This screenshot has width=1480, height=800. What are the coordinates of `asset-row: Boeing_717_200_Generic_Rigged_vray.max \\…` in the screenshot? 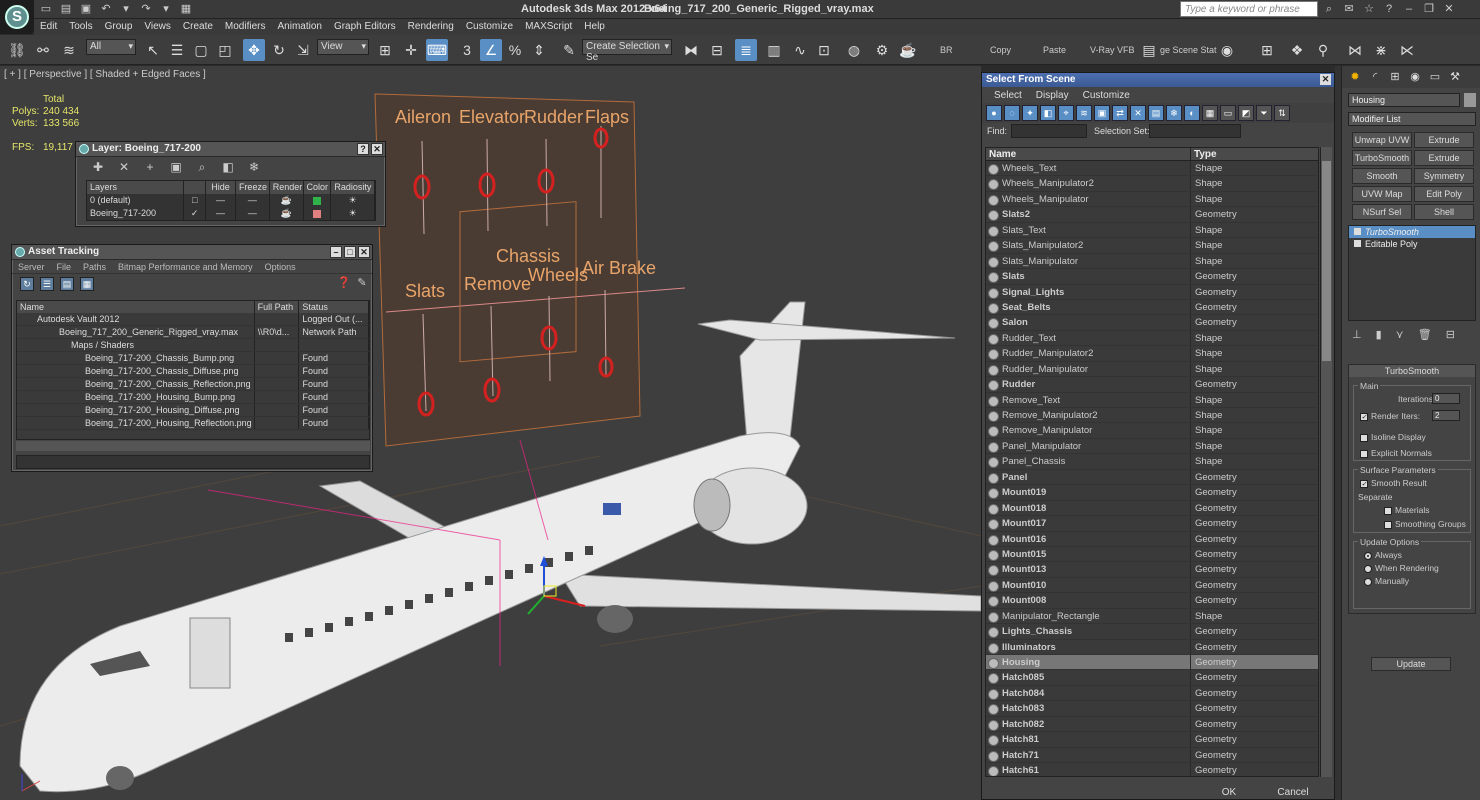 It's located at (193, 332).